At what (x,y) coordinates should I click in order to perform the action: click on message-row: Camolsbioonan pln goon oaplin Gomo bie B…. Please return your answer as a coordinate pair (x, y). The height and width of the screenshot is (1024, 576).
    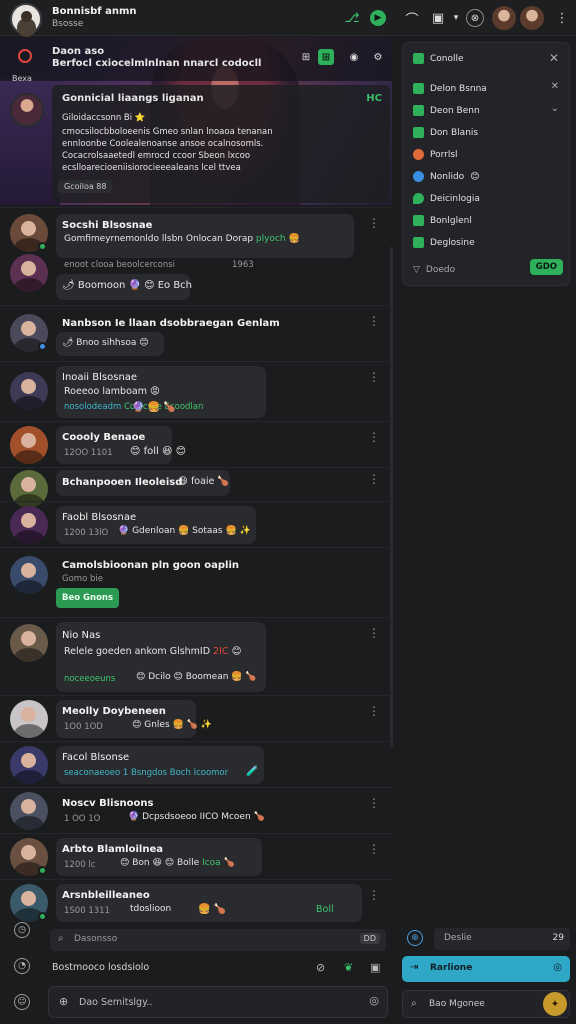
    Looking at the image, I should click on (196, 582).